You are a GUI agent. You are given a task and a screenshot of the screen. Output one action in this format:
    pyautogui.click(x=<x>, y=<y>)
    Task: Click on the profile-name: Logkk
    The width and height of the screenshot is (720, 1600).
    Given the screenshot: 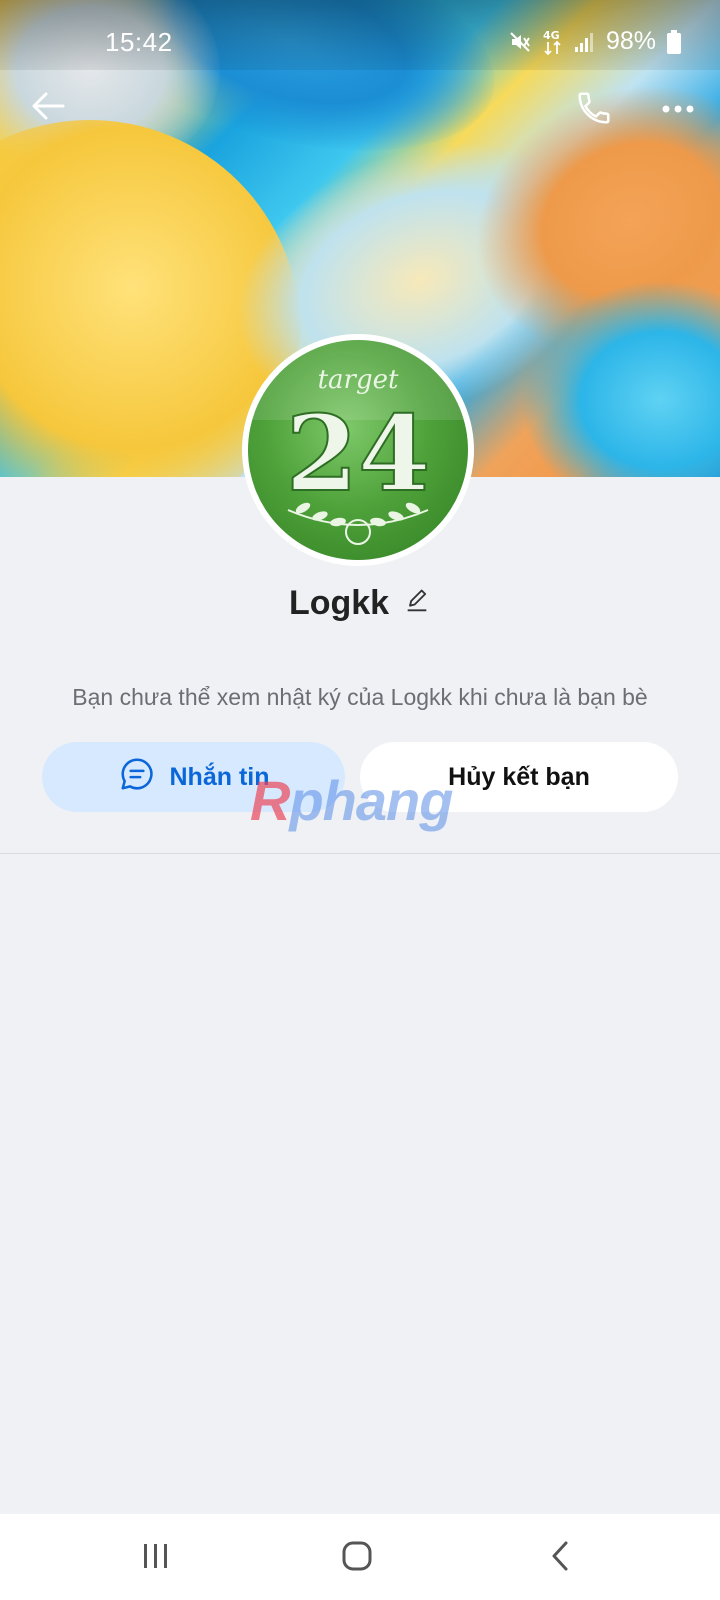 What is the action you would take?
    pyautogui.click(x=339, y=603)
    